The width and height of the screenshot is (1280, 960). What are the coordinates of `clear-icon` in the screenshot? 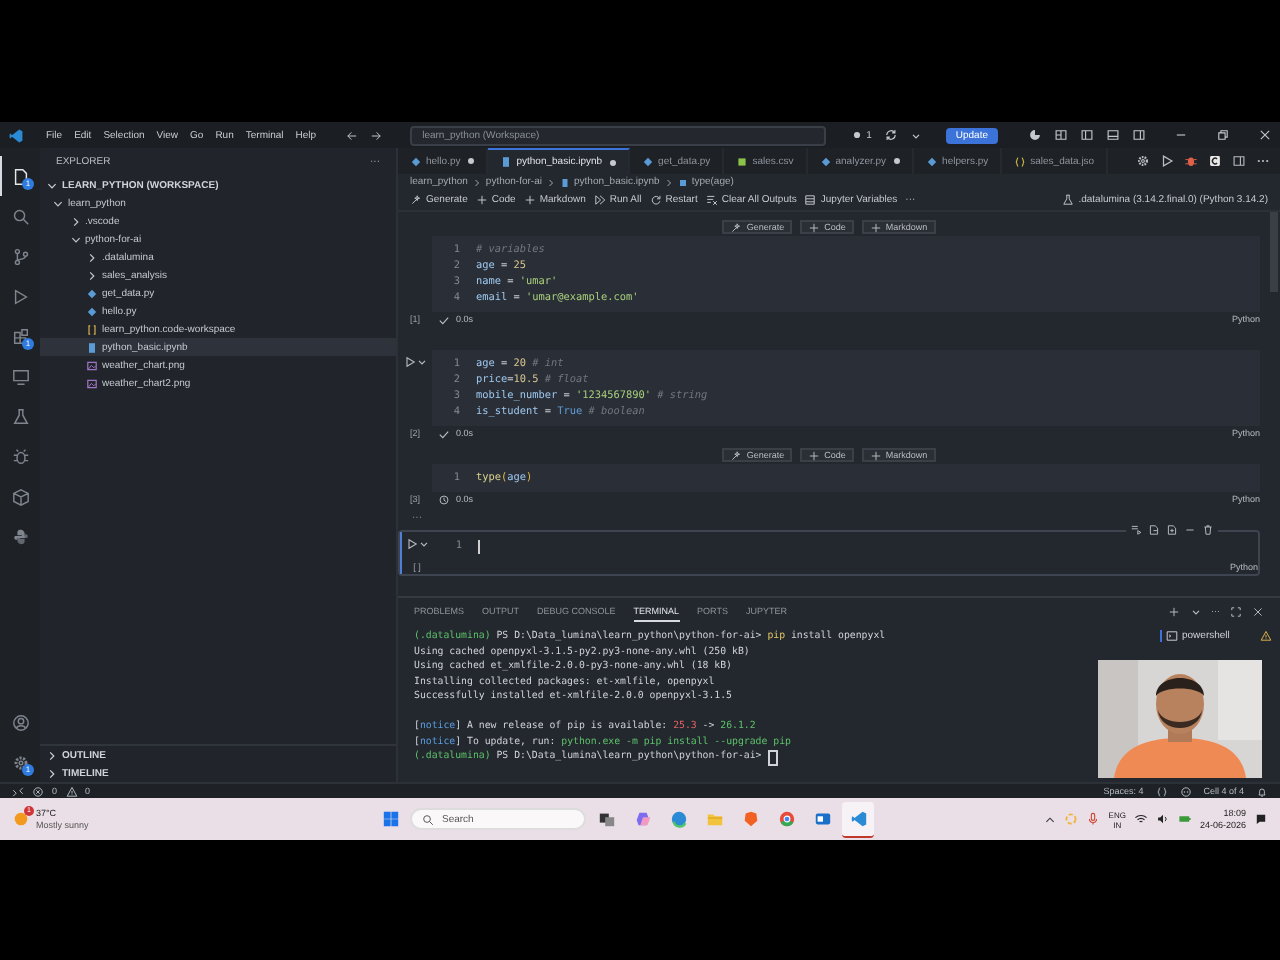 It's located at (711, 200).